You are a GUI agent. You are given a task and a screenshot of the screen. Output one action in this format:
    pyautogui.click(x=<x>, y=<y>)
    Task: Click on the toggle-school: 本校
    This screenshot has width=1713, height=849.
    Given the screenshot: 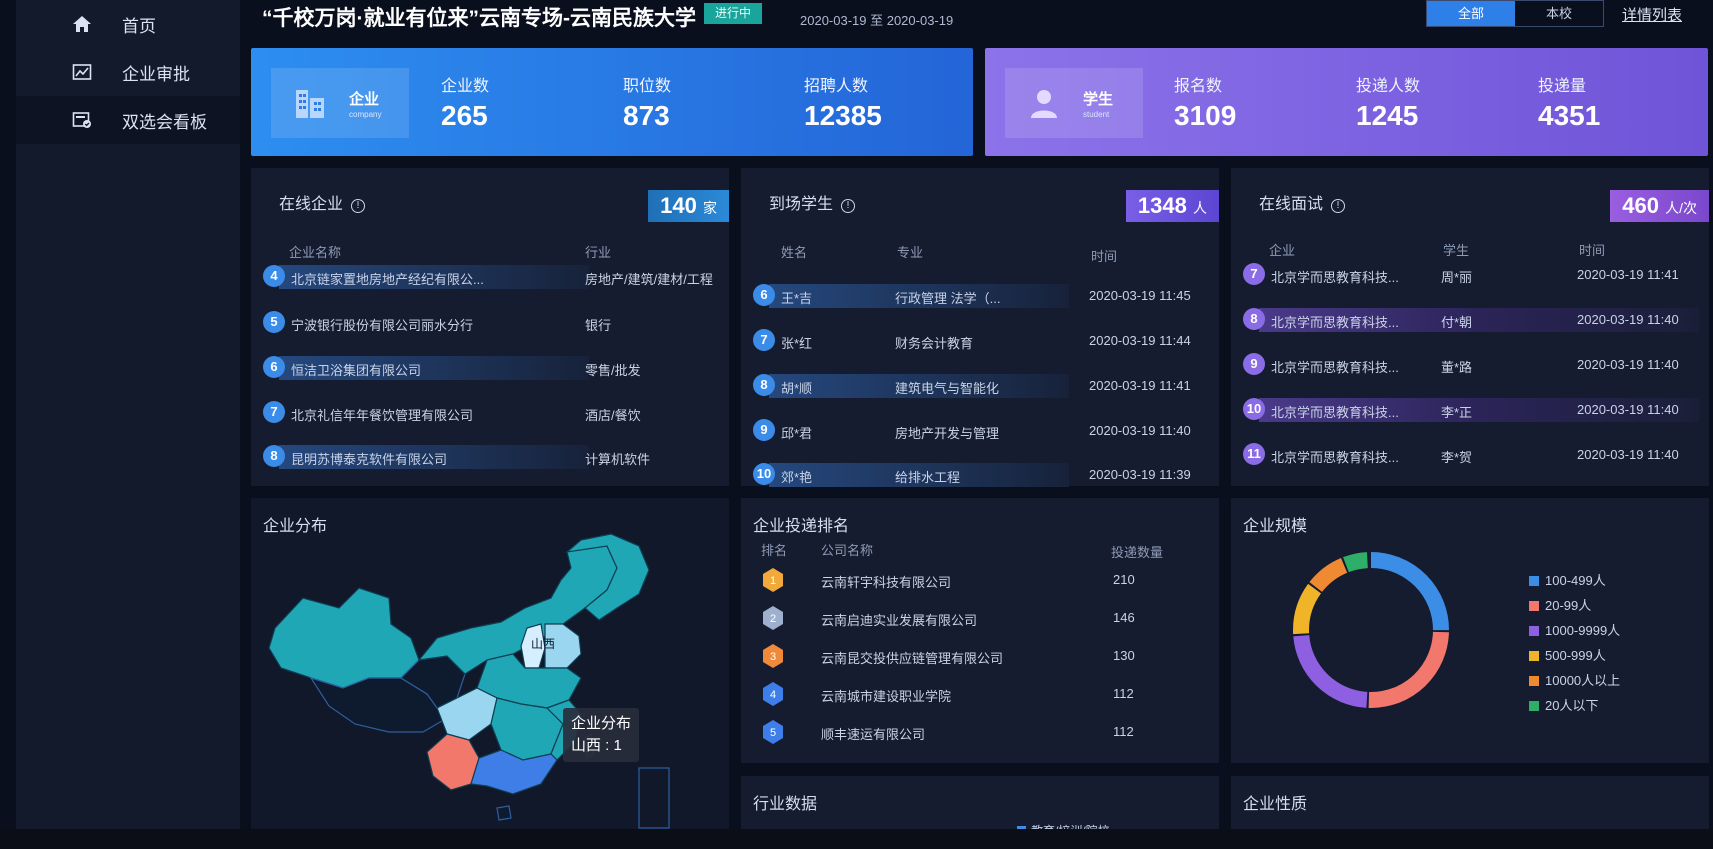 What is the action you would take?
    pyautogui.click(x=1559, y=13)
    